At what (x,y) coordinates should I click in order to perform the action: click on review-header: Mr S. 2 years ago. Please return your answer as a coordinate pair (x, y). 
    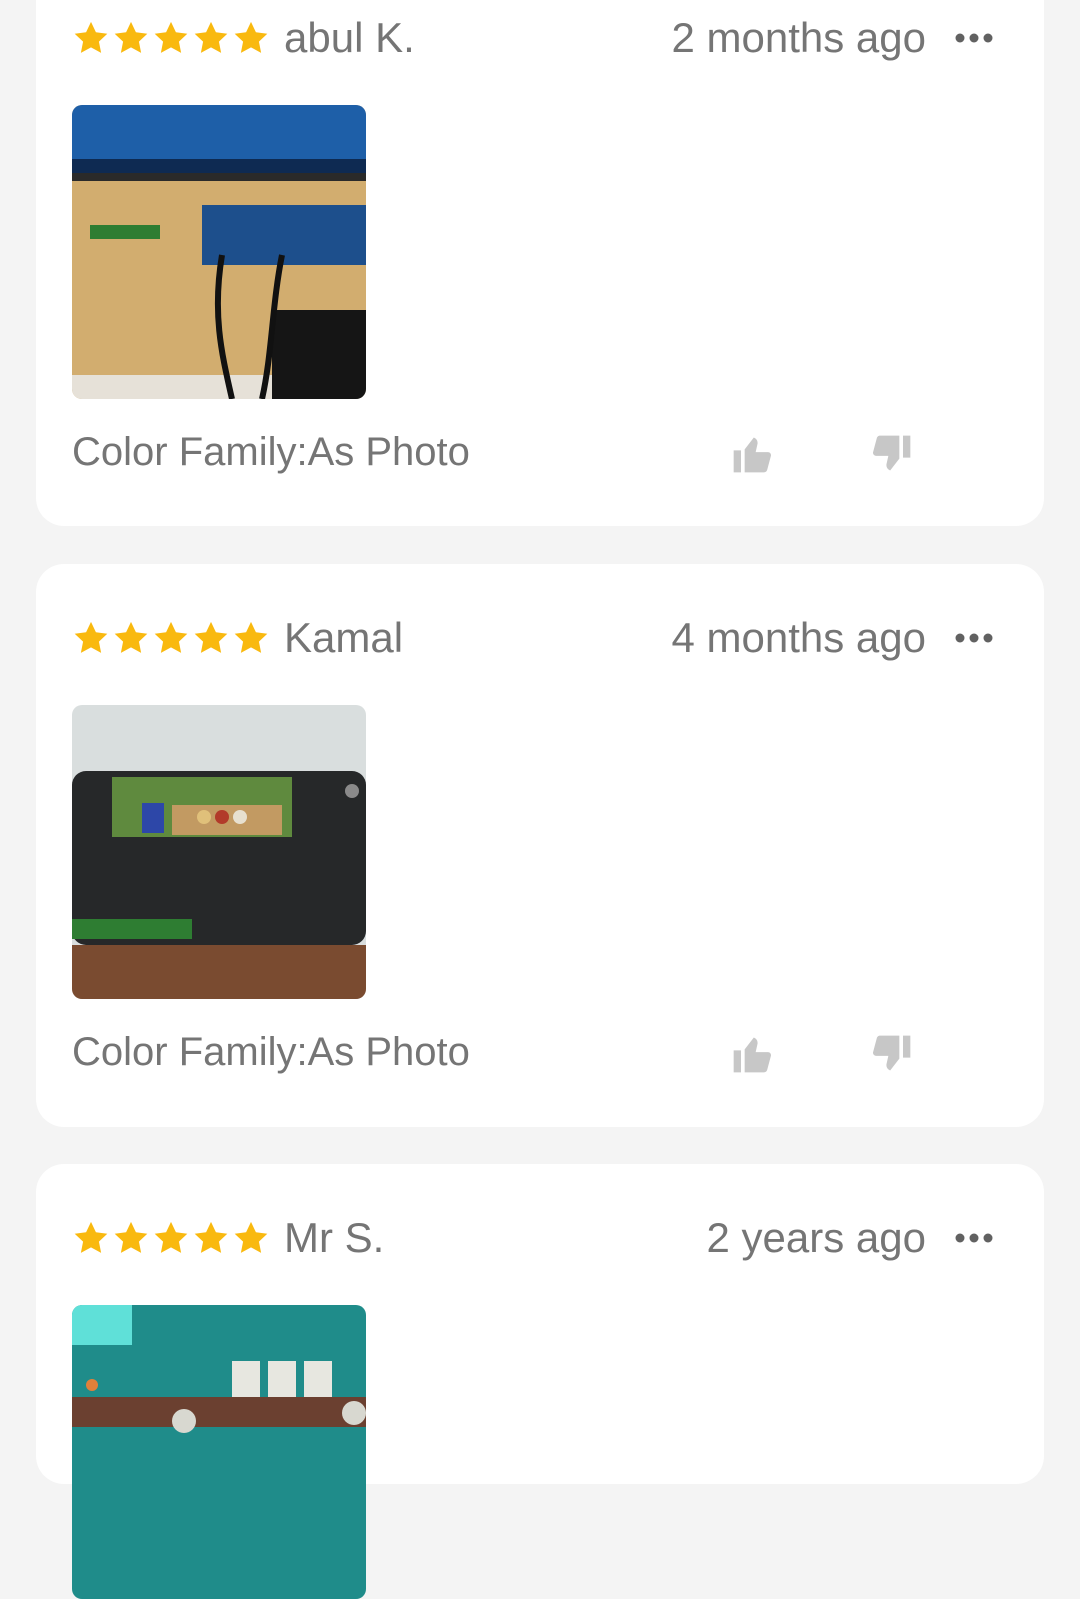
    Looking at the image, I should click on (533, 1238).